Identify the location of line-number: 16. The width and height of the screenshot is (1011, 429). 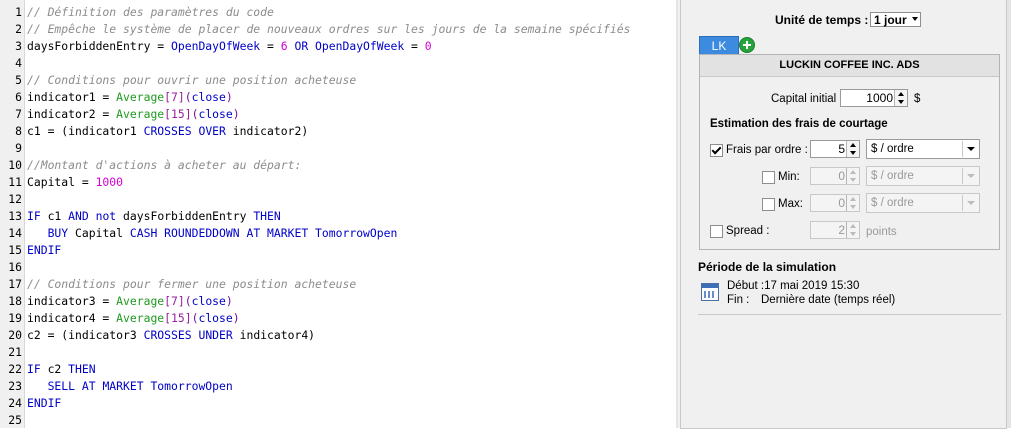
(15, 267).